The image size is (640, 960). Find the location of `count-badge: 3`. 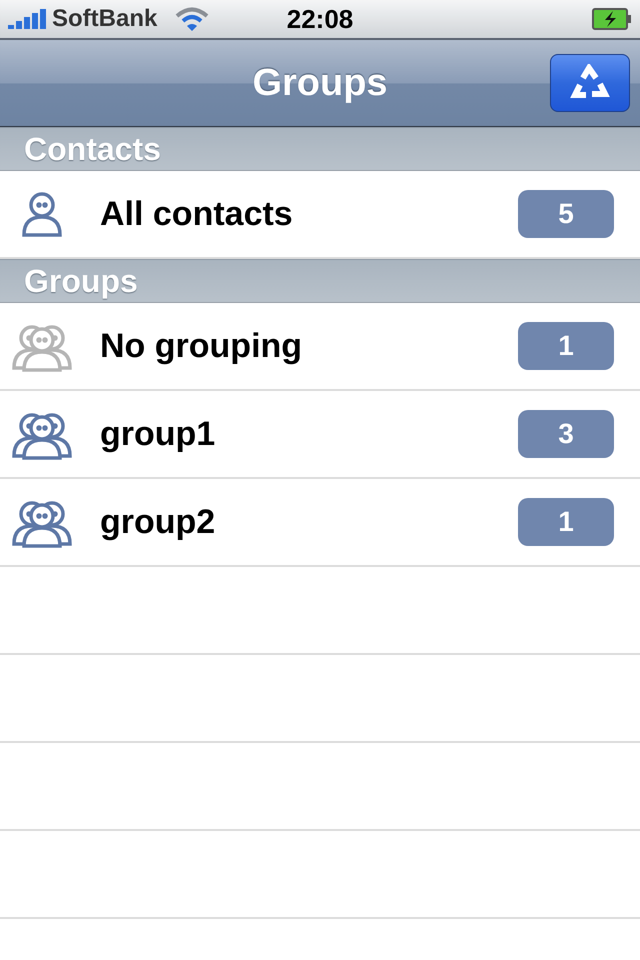

count-badge: 3 is located at coordinates (566, 434).